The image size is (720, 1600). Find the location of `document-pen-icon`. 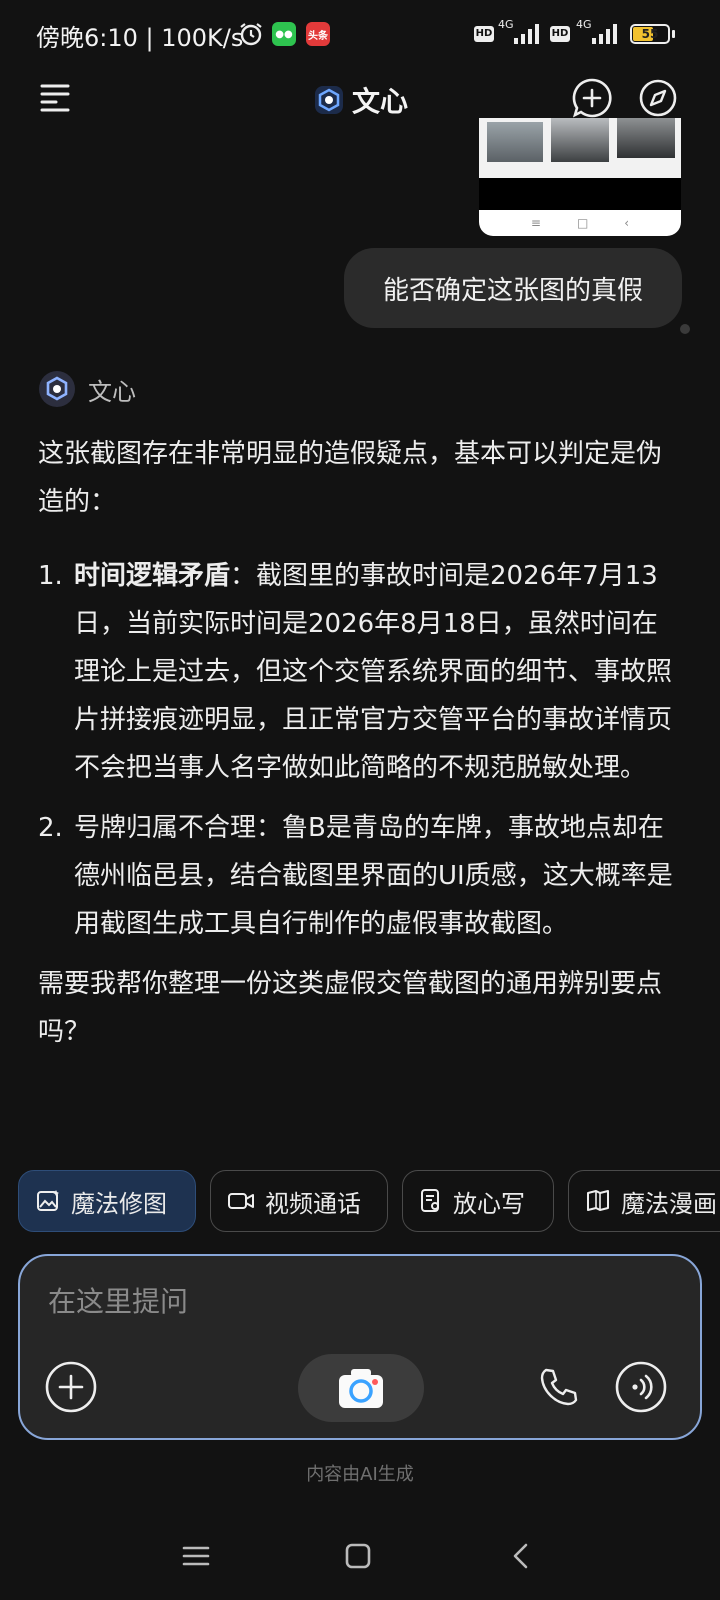

document-pen-icon is located at coordinates (430, 1200).